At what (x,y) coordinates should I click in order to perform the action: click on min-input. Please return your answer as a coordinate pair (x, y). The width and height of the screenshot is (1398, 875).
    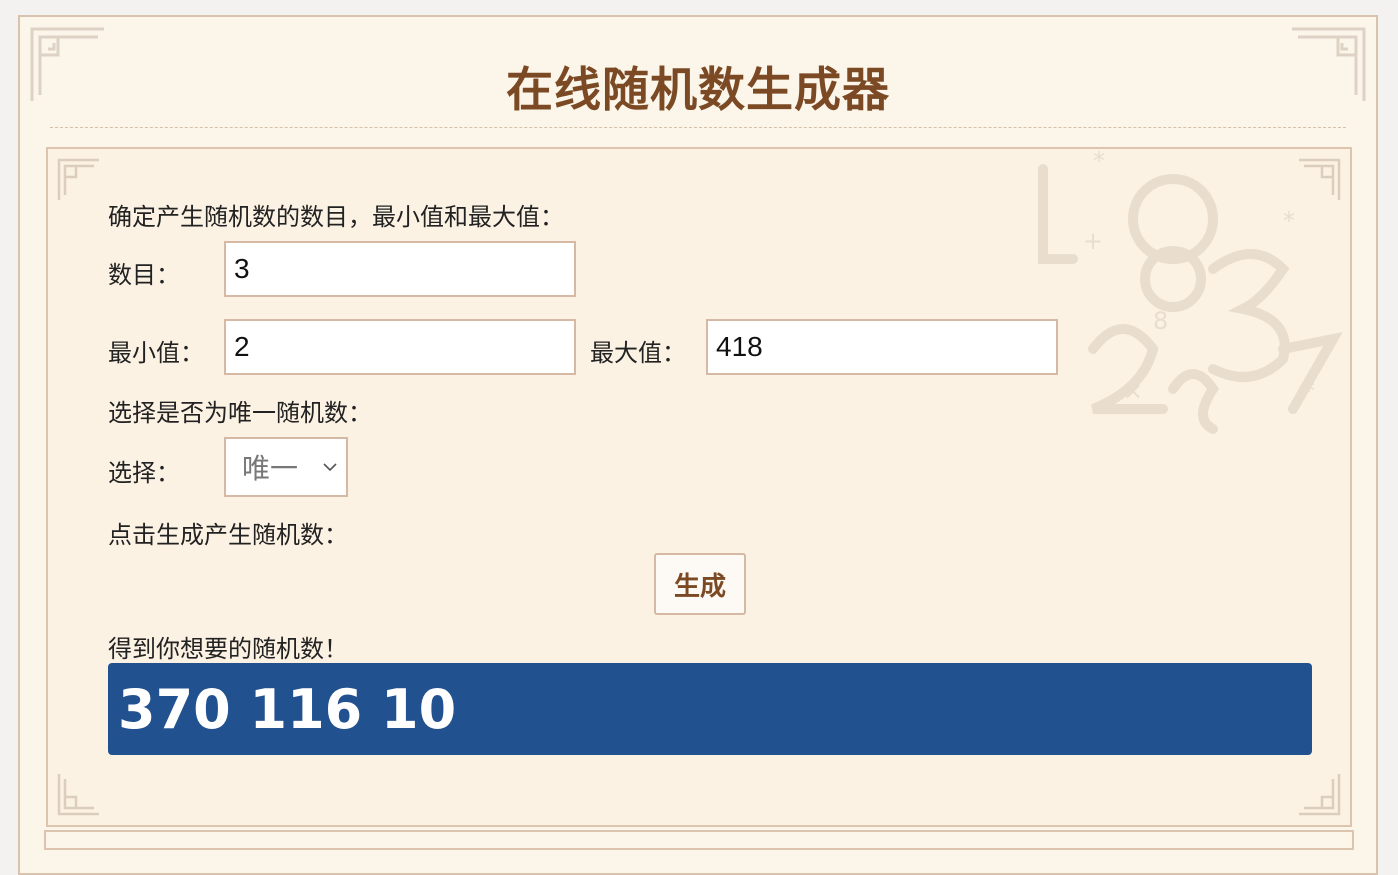
    Looking at the image, I should click on (400, 347).